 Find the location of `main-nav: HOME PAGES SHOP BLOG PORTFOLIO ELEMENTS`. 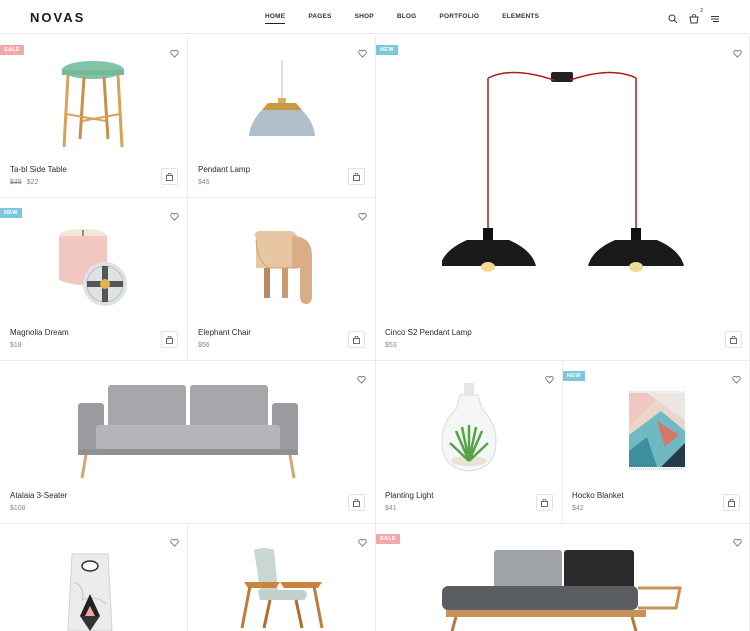

main-nav: HOME PAGES SHOP BLOG PORTFOLIO ELEMENTS is located at coordinates (413, 18).